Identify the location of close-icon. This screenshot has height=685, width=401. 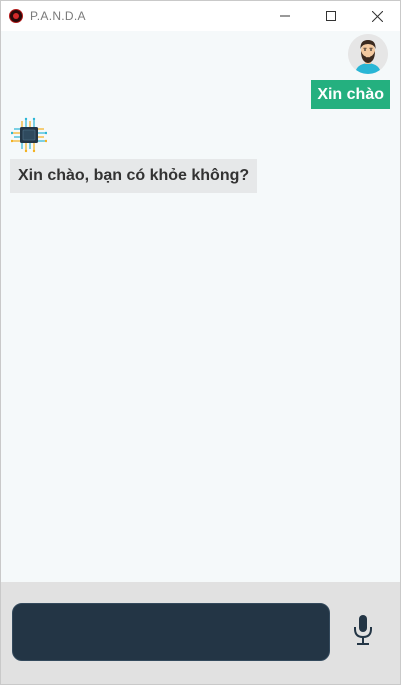
(377, 16).